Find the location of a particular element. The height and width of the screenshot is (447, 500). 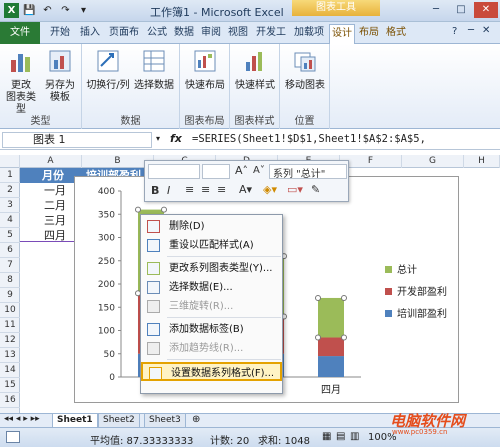

sheet-tab-3: Sheet3 is located at coordinates (165, 421).